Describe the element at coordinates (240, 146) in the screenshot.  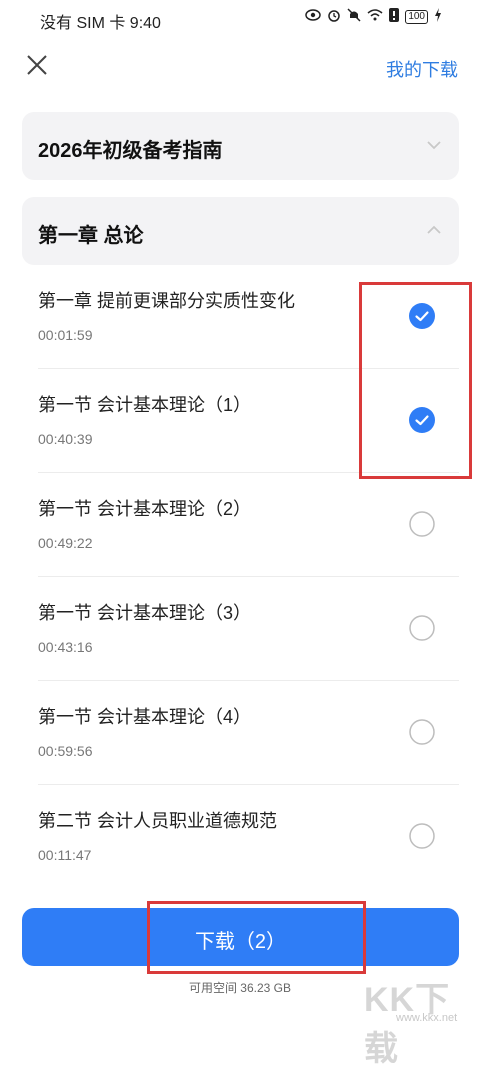
I see `section-exam-guide: 2026年初级备考指南` at that location.